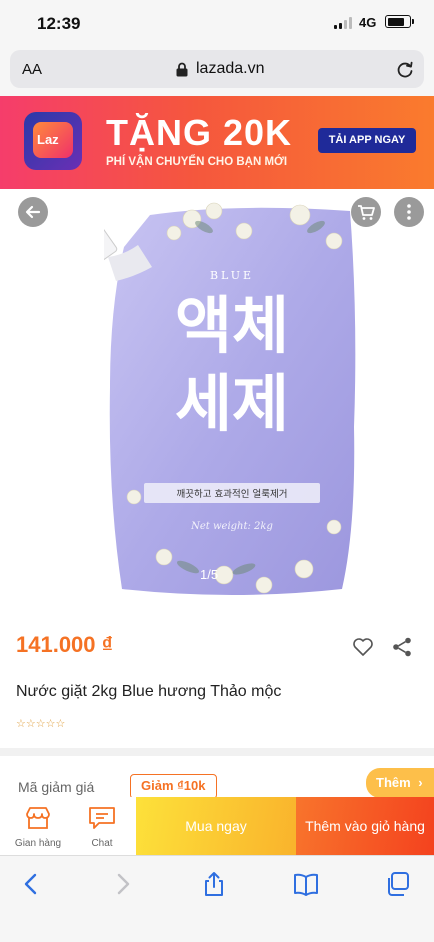 This screenshot has height=942, width=434. Describe the element at coordinates (122, 884) in the screenshot. I see `browser-forward-icon` at that location.